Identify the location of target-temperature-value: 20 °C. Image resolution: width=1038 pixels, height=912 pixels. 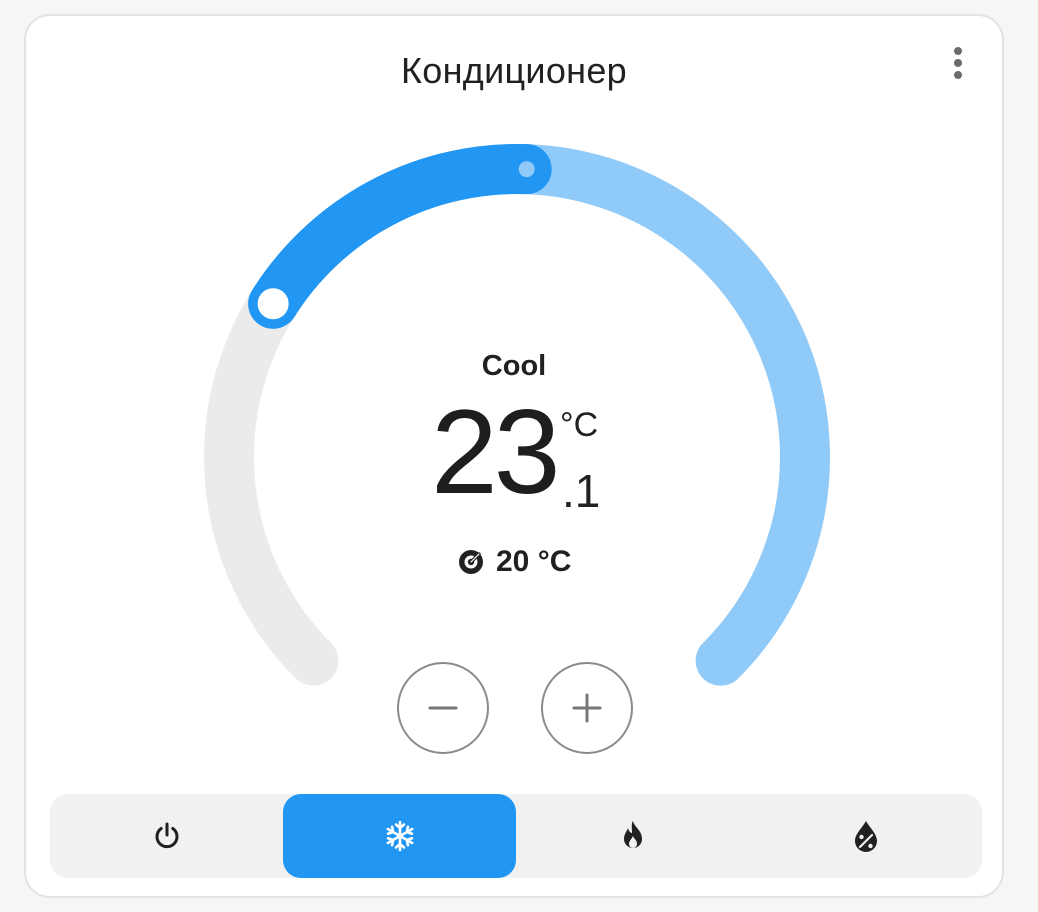
(534, 561).